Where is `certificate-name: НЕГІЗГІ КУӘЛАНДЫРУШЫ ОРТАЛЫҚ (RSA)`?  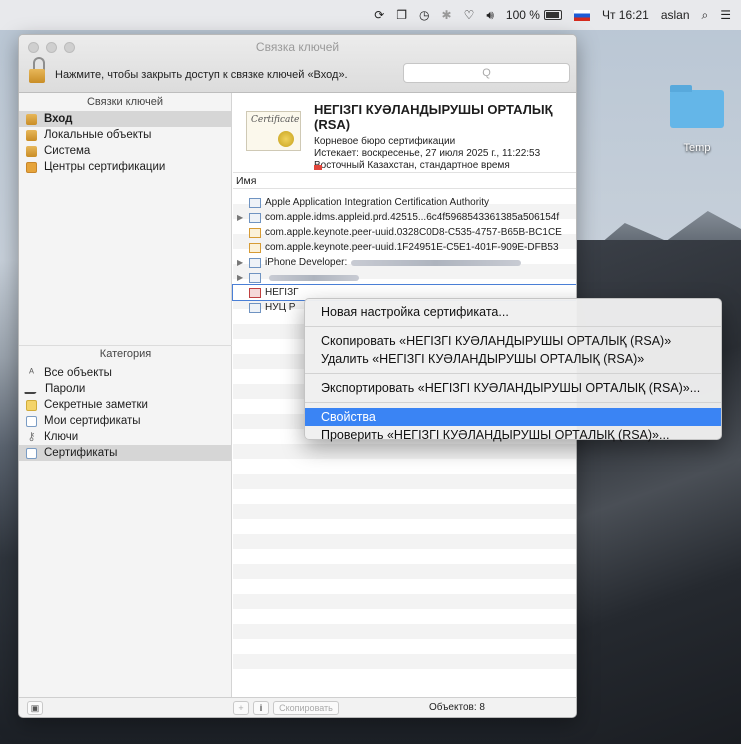 certificate-name: НЕГІЗГІ КУӘЛАНДЫРУШЫ ОРТАЛЫҚ (RSA) is located at coordinates (441, 117).